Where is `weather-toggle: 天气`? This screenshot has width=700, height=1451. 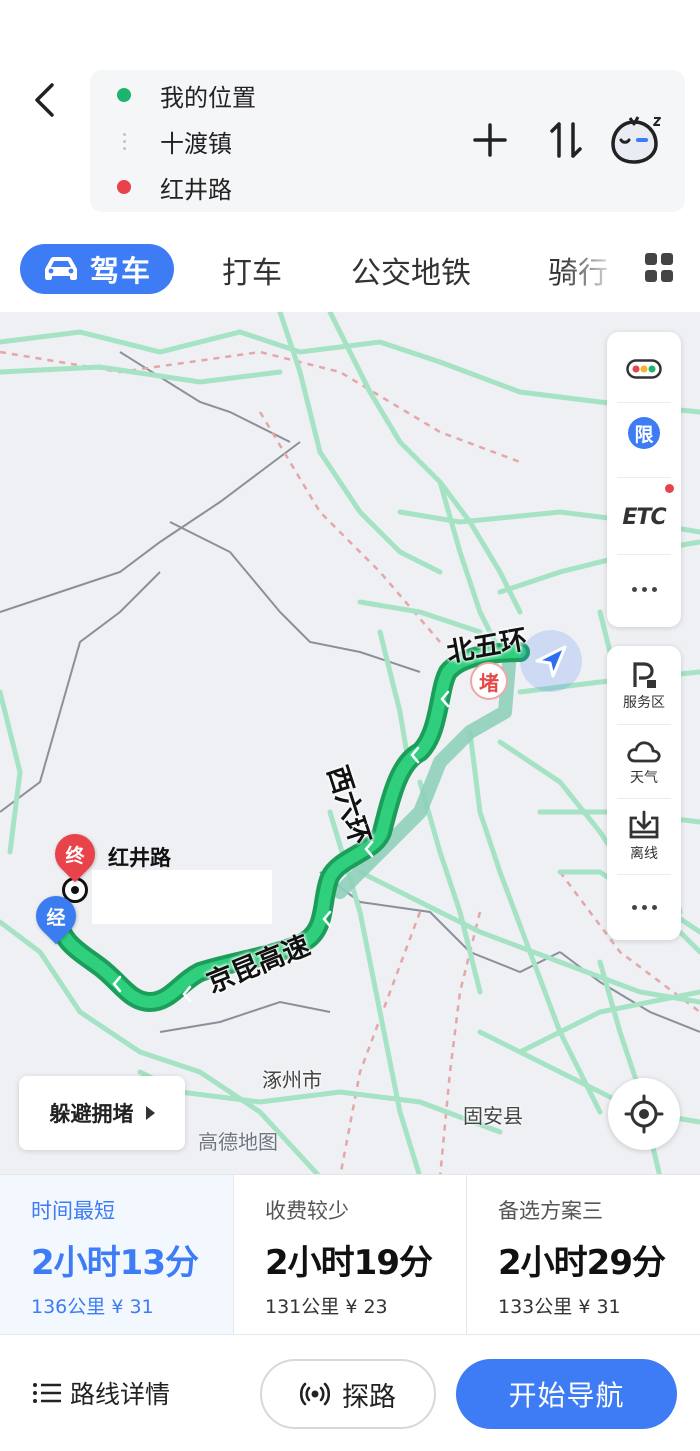 weather-toggle: 天气 is located at coordinates (644, 762).